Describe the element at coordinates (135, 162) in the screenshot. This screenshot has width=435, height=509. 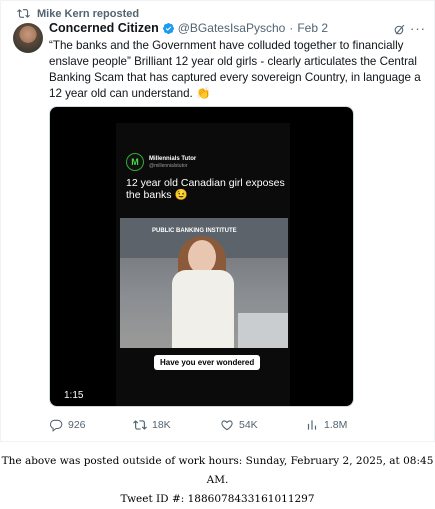
I see `channel-avatar: M` at that location.